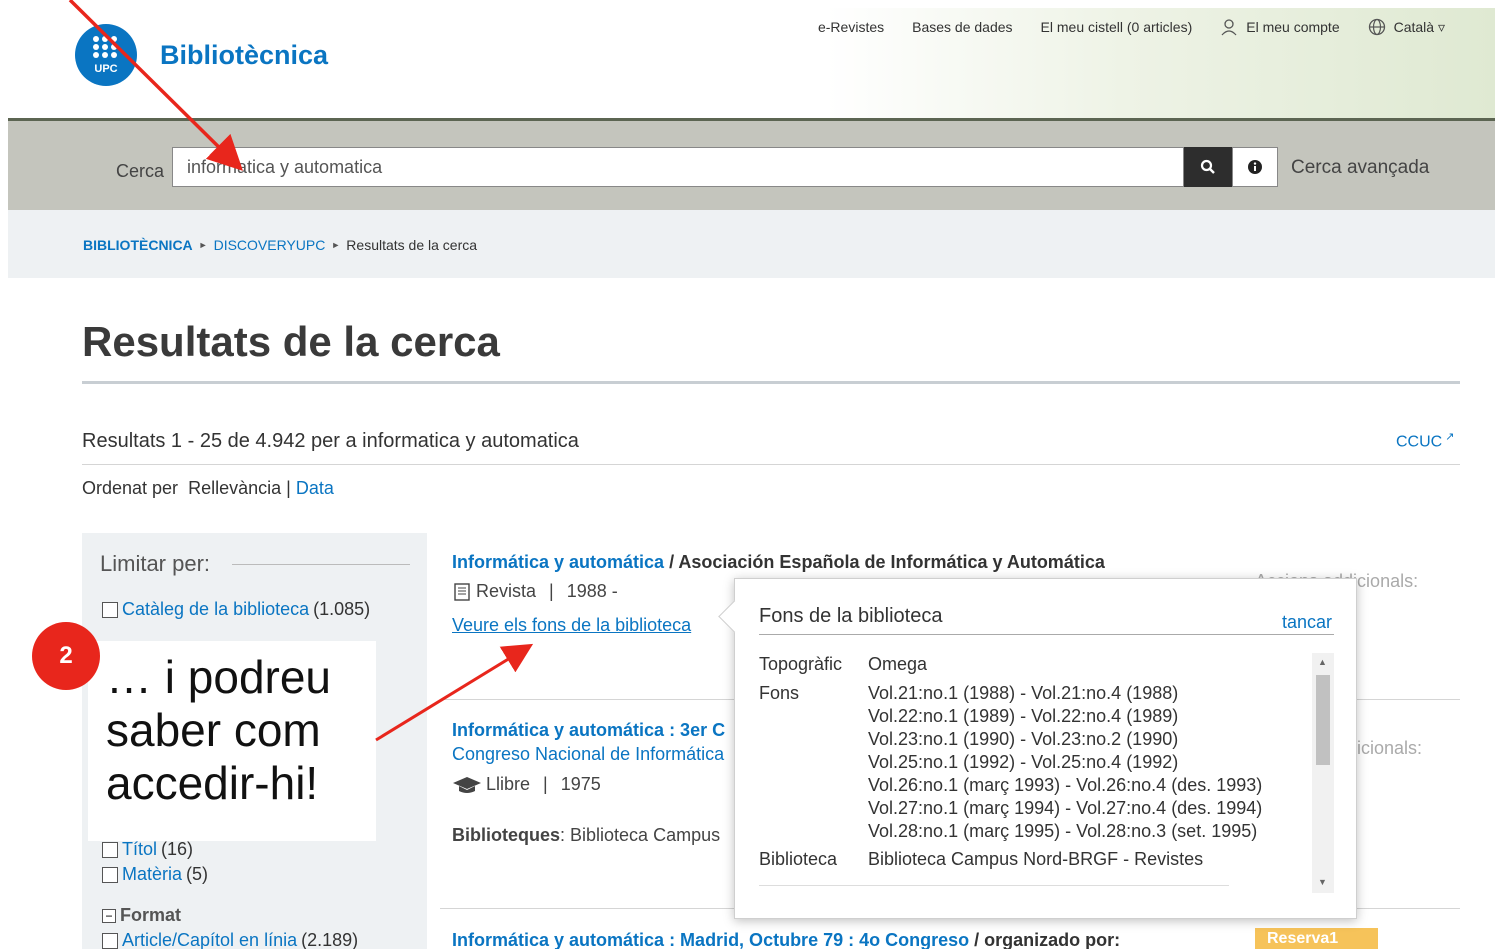 This screenshot has width=1495, height=949. What do you see at coordinates (1023, 716) in the screenshot?
I see `holdings-volume: Vol.22:no.1 (1989) - Vol.22:no.4 (1989)` at bounding box center [1023, 716].